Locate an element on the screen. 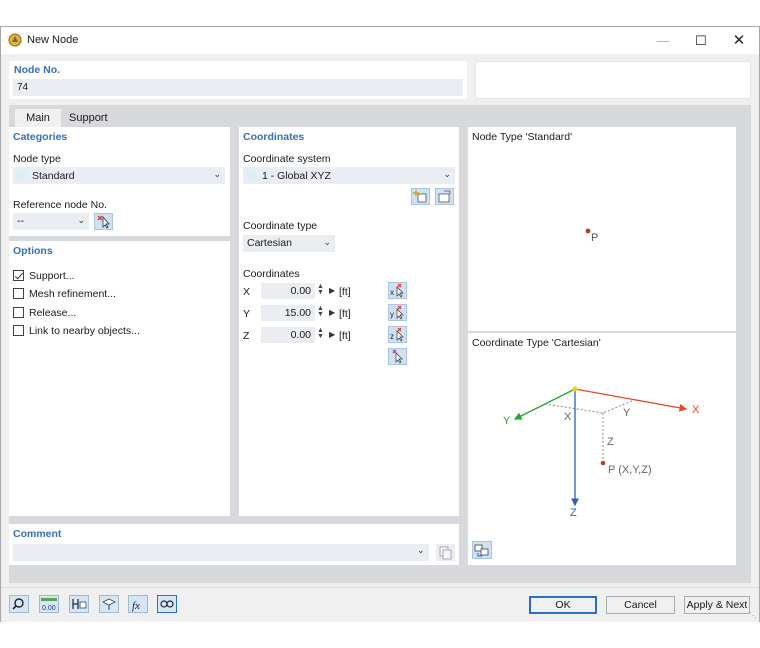 This screenshot has width=760, height=648. comment-library-button is located at coordinates (445, 552).